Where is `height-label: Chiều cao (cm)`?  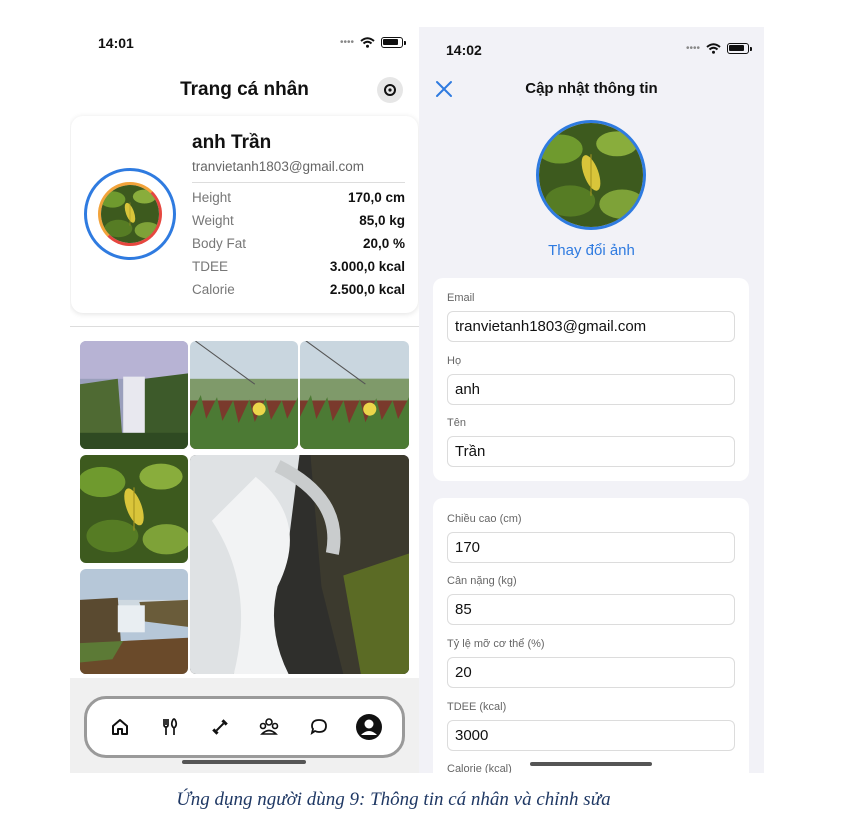
height-label: Chiều cao (cm) is located at coordinates (484, 519).